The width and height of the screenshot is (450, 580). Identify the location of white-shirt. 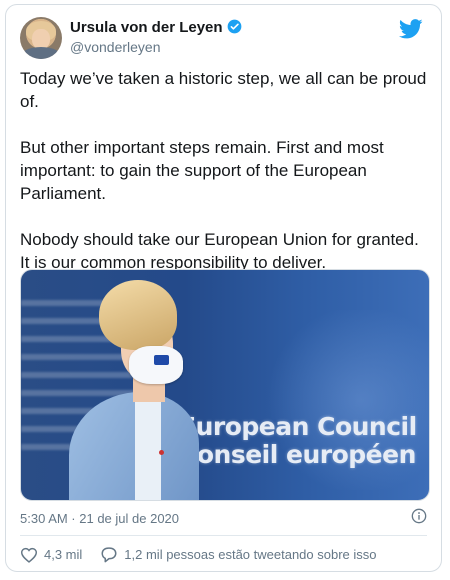
(148, 447).